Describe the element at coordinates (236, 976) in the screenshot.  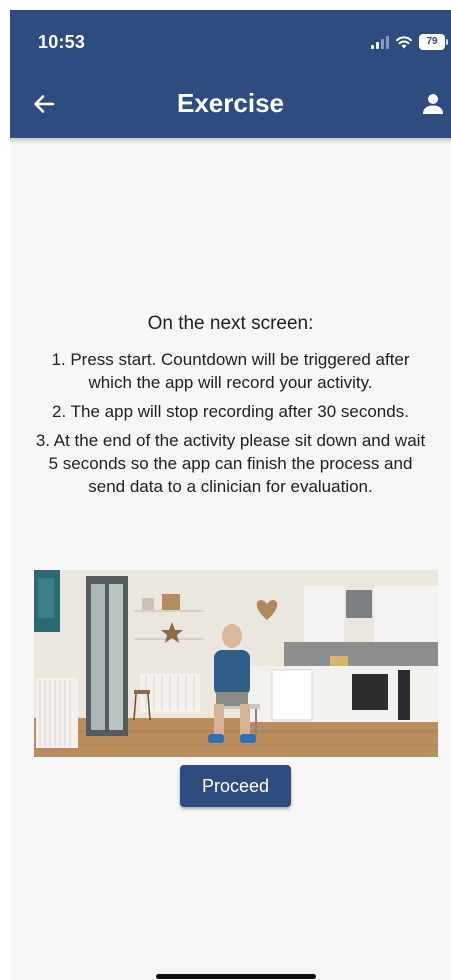
I see `home-indicator` at that location.